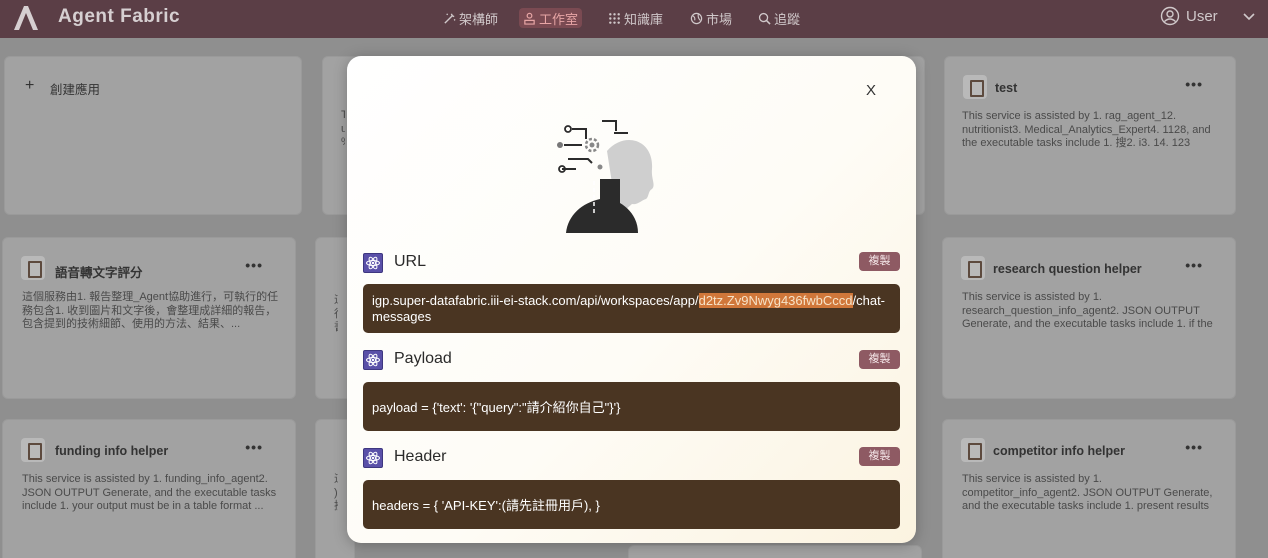  I want to click on user-avatar-icon, so click(1170, 16).